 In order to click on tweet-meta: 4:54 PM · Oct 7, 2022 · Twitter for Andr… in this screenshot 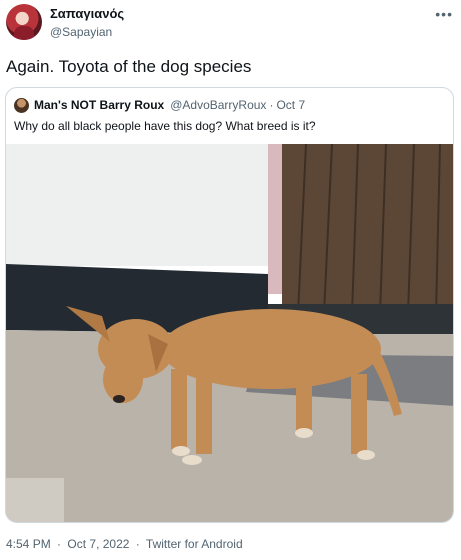, I will do `click(126, 544)`.